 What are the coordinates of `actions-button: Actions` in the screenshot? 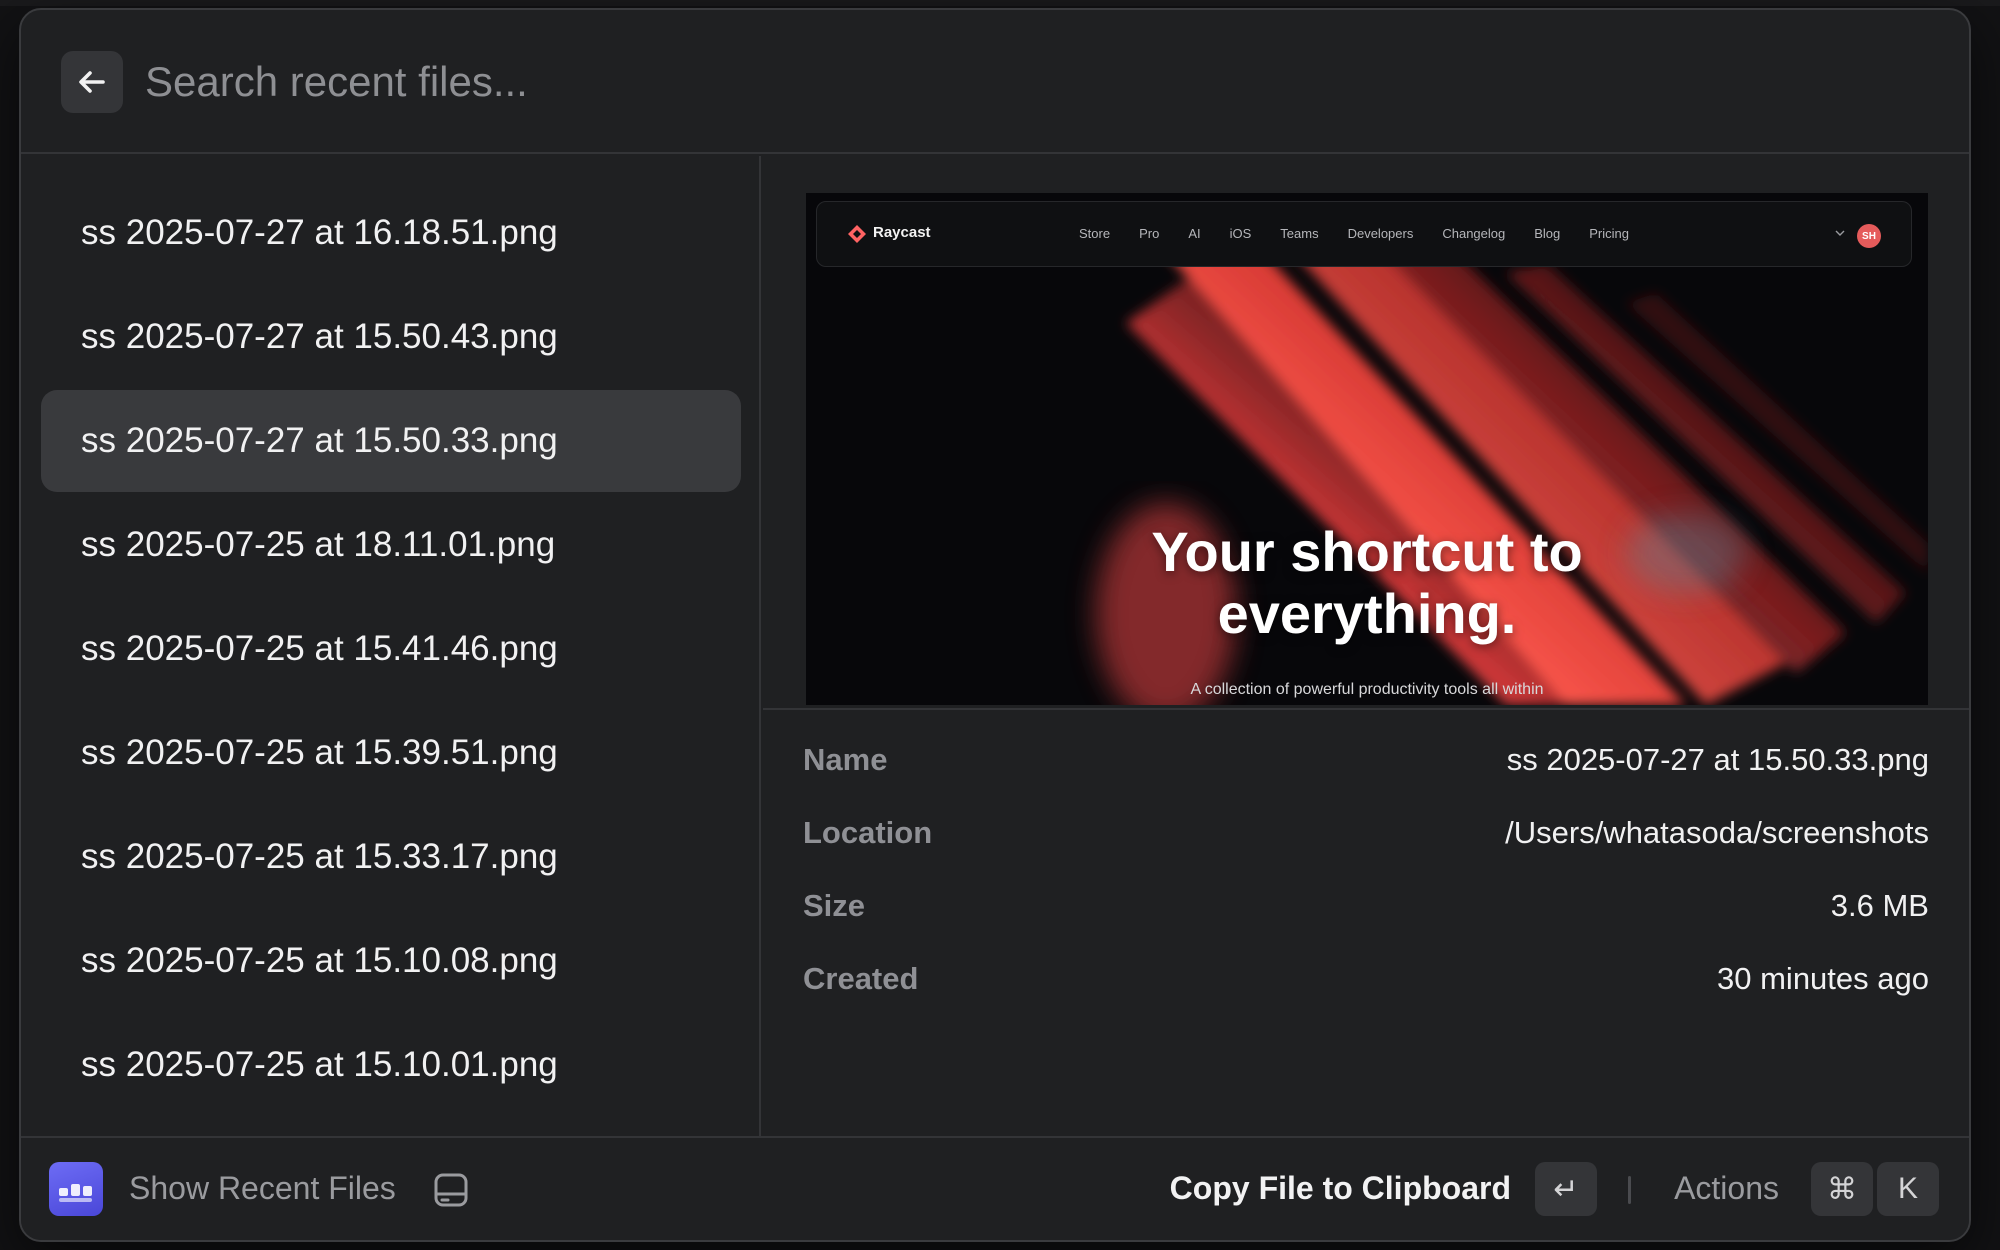 It's located at (1726, 1188).